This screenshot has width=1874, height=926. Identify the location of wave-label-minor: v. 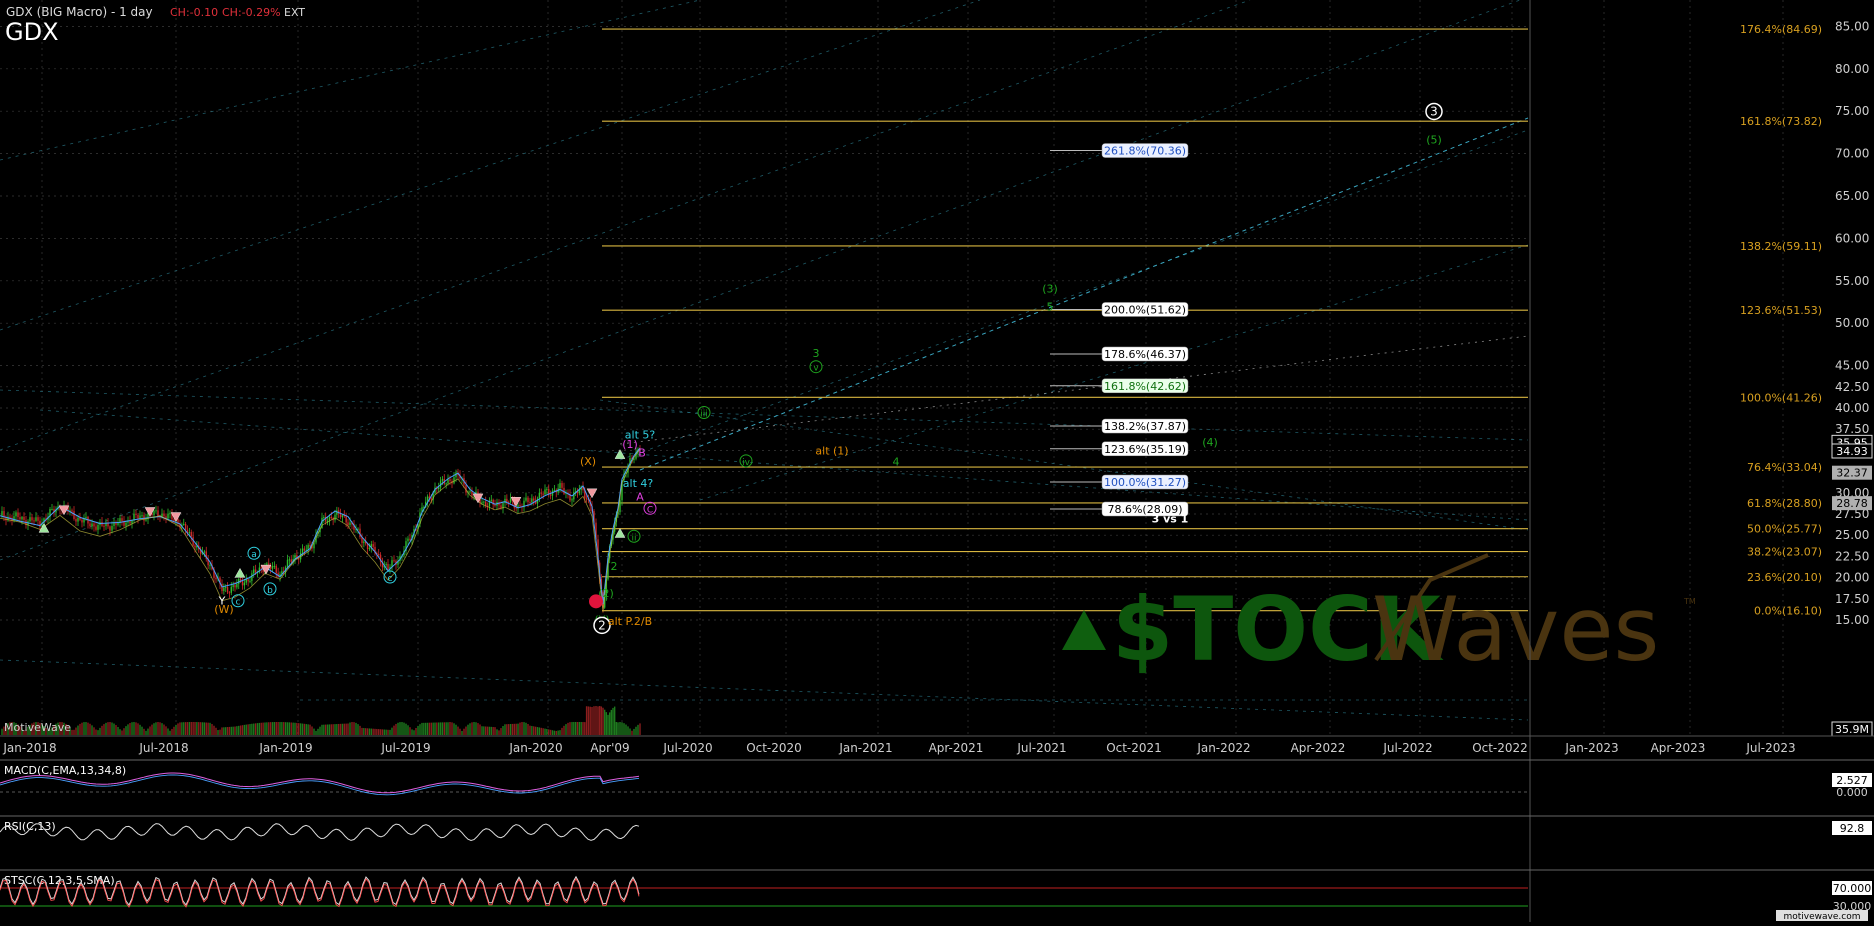
(816, 369).